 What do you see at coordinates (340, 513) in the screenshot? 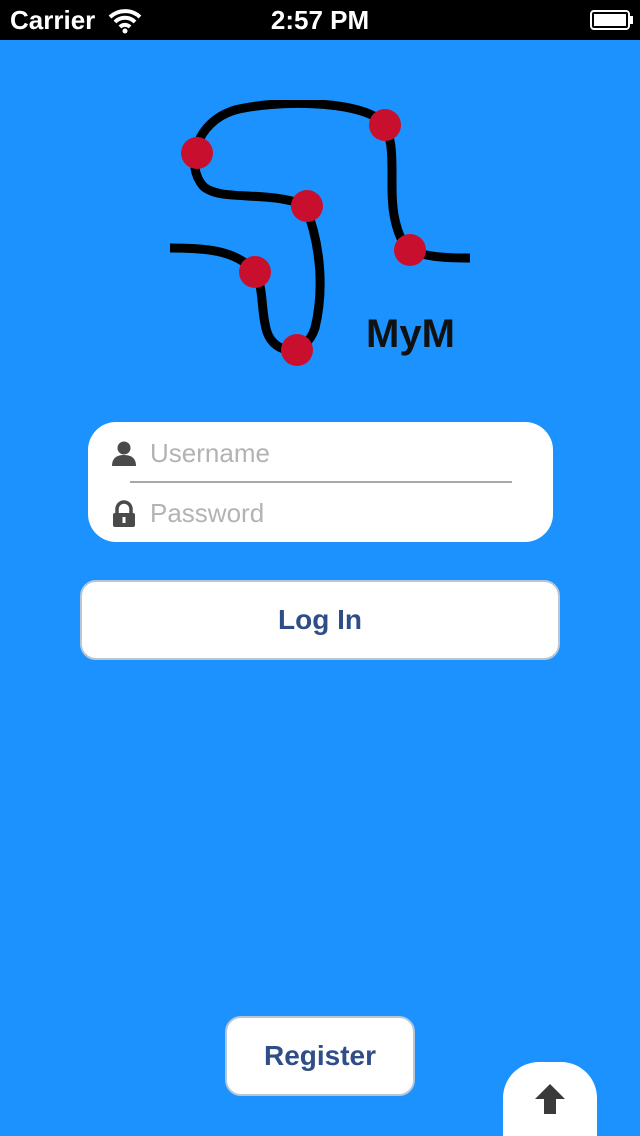
I see `password-input` at bounding box center [340, 513].